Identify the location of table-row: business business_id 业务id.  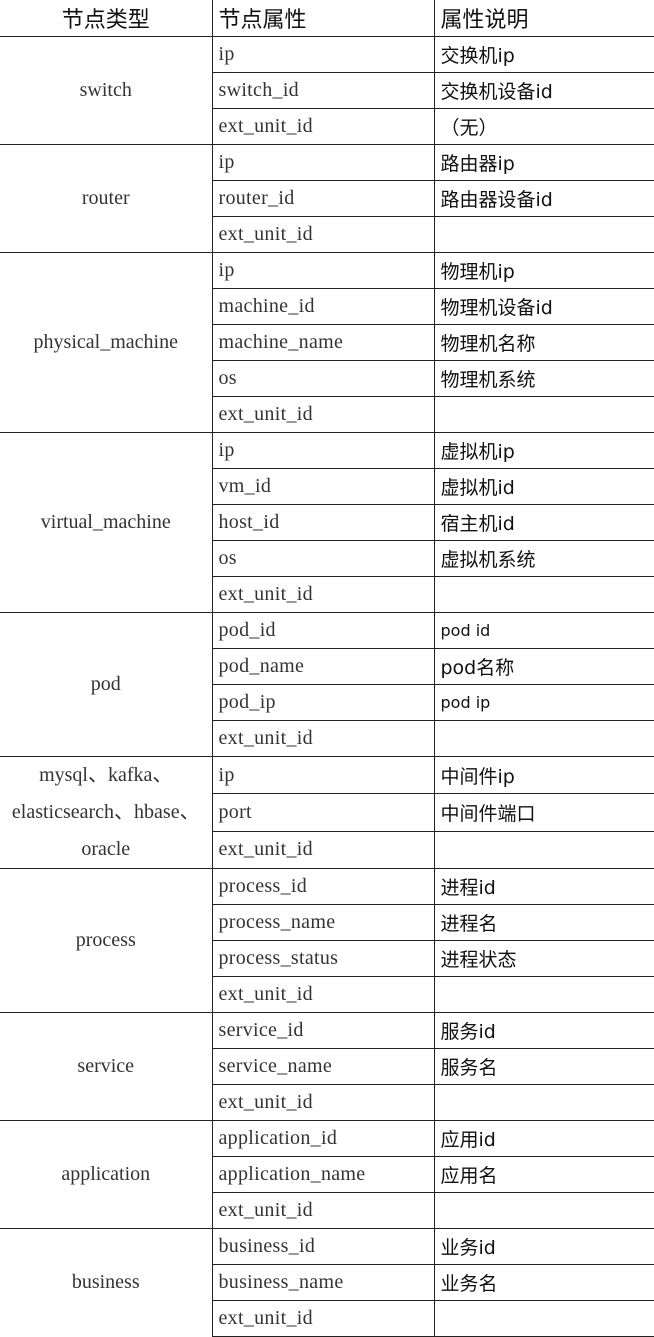
(327, 1282).